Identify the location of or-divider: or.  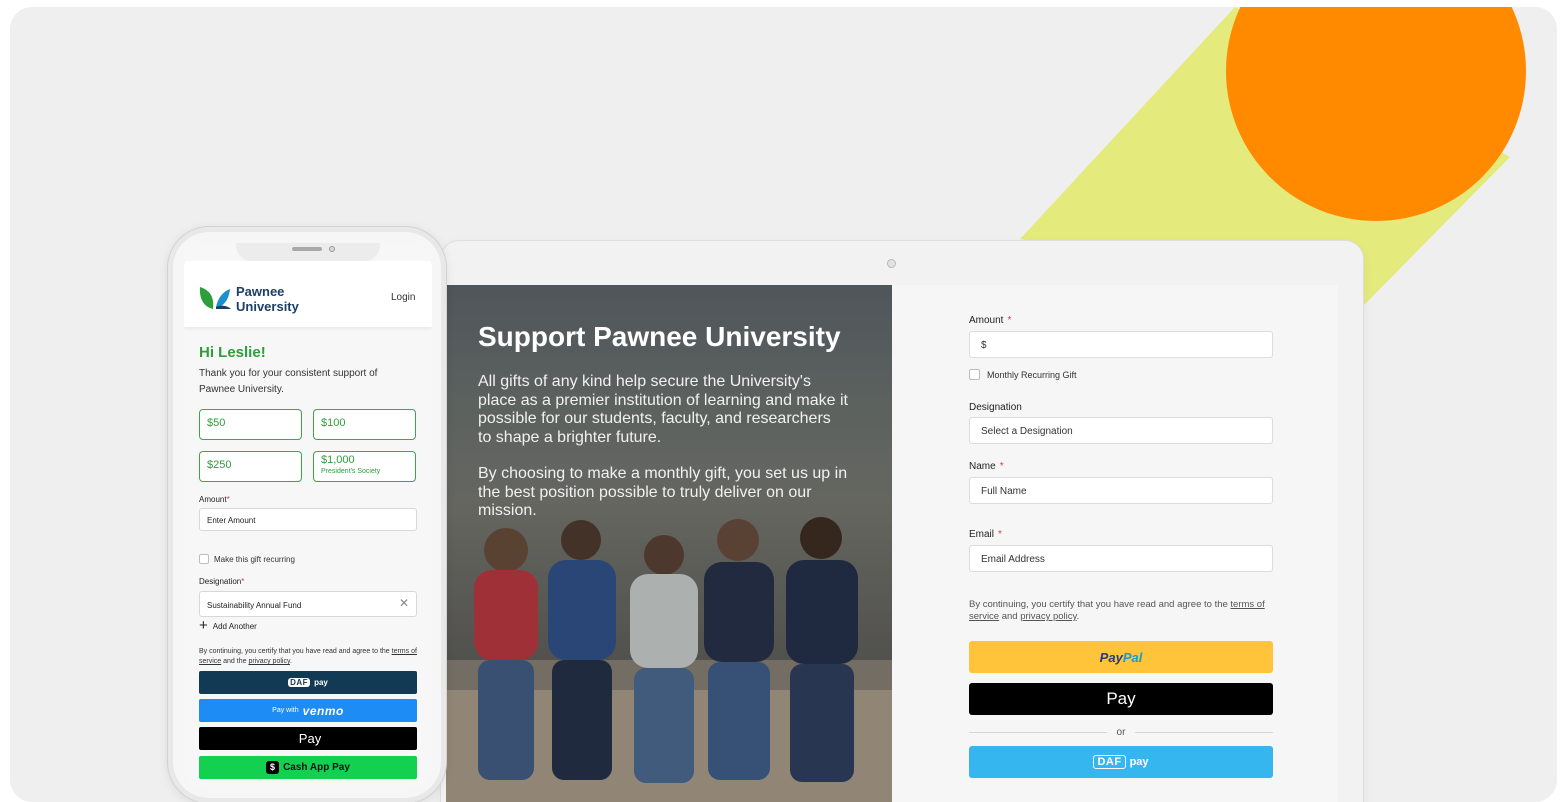
(1121, 732).